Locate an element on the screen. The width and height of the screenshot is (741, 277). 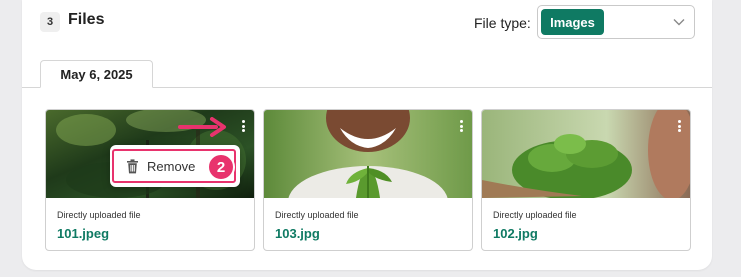
file-type-label: File type: is located at coordinates (502, 23).